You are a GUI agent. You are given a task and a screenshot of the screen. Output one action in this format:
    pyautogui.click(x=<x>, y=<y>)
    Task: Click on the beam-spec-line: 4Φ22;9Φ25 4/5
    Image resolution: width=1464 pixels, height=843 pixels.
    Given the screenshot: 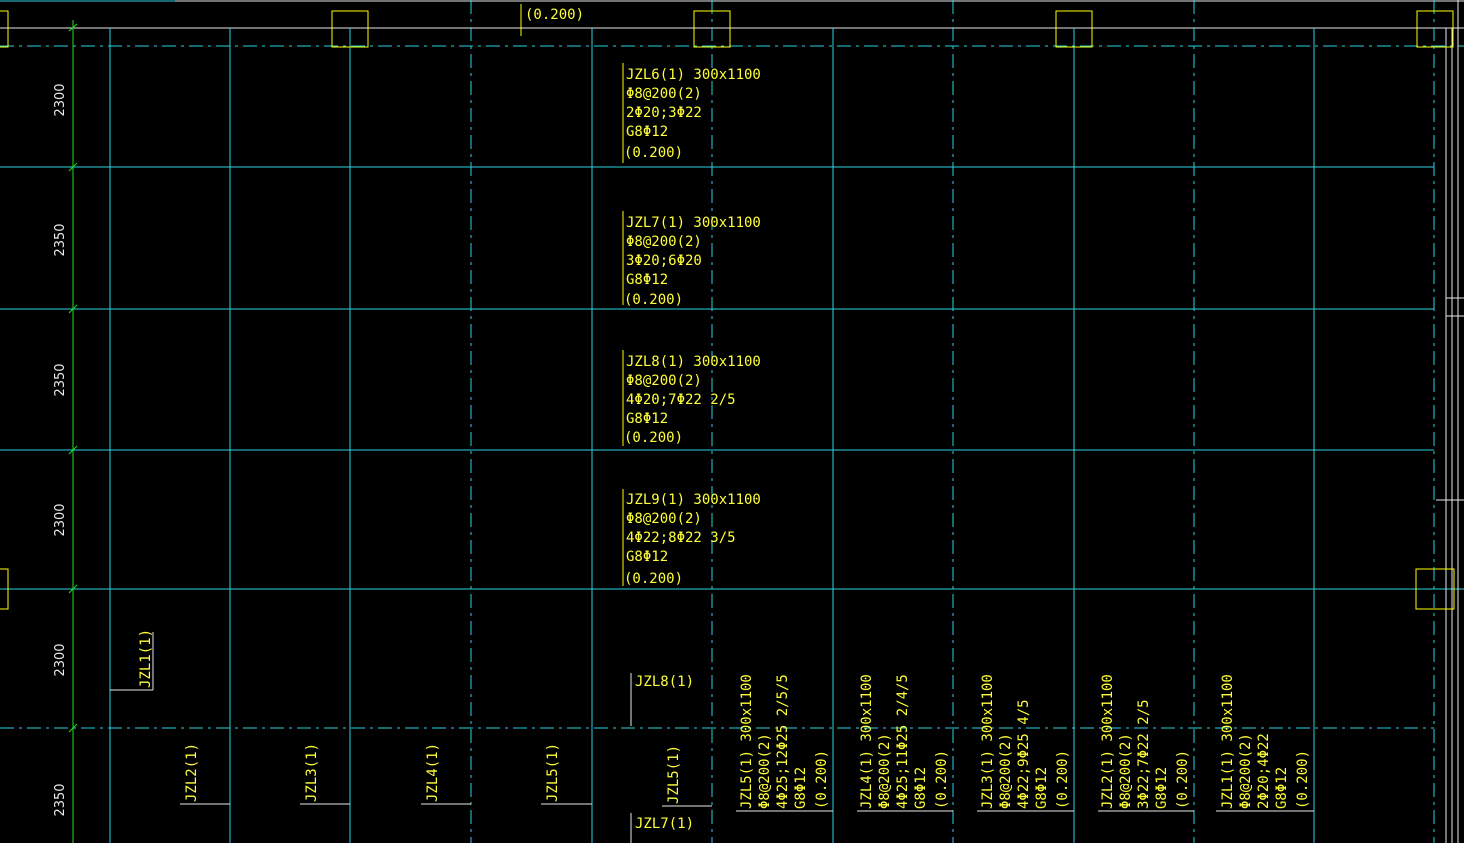 What is the action you would take?
    pyautogui.click(x=1024, y=754)
    